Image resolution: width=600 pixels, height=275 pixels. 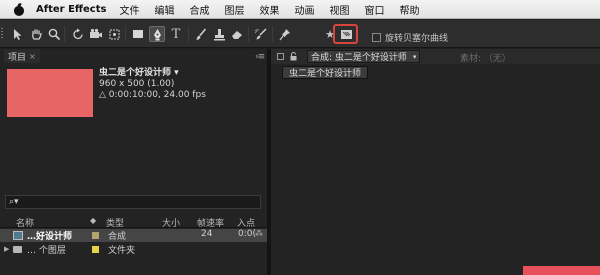 I want to click on lock-icon, so click(x=293, y=56).